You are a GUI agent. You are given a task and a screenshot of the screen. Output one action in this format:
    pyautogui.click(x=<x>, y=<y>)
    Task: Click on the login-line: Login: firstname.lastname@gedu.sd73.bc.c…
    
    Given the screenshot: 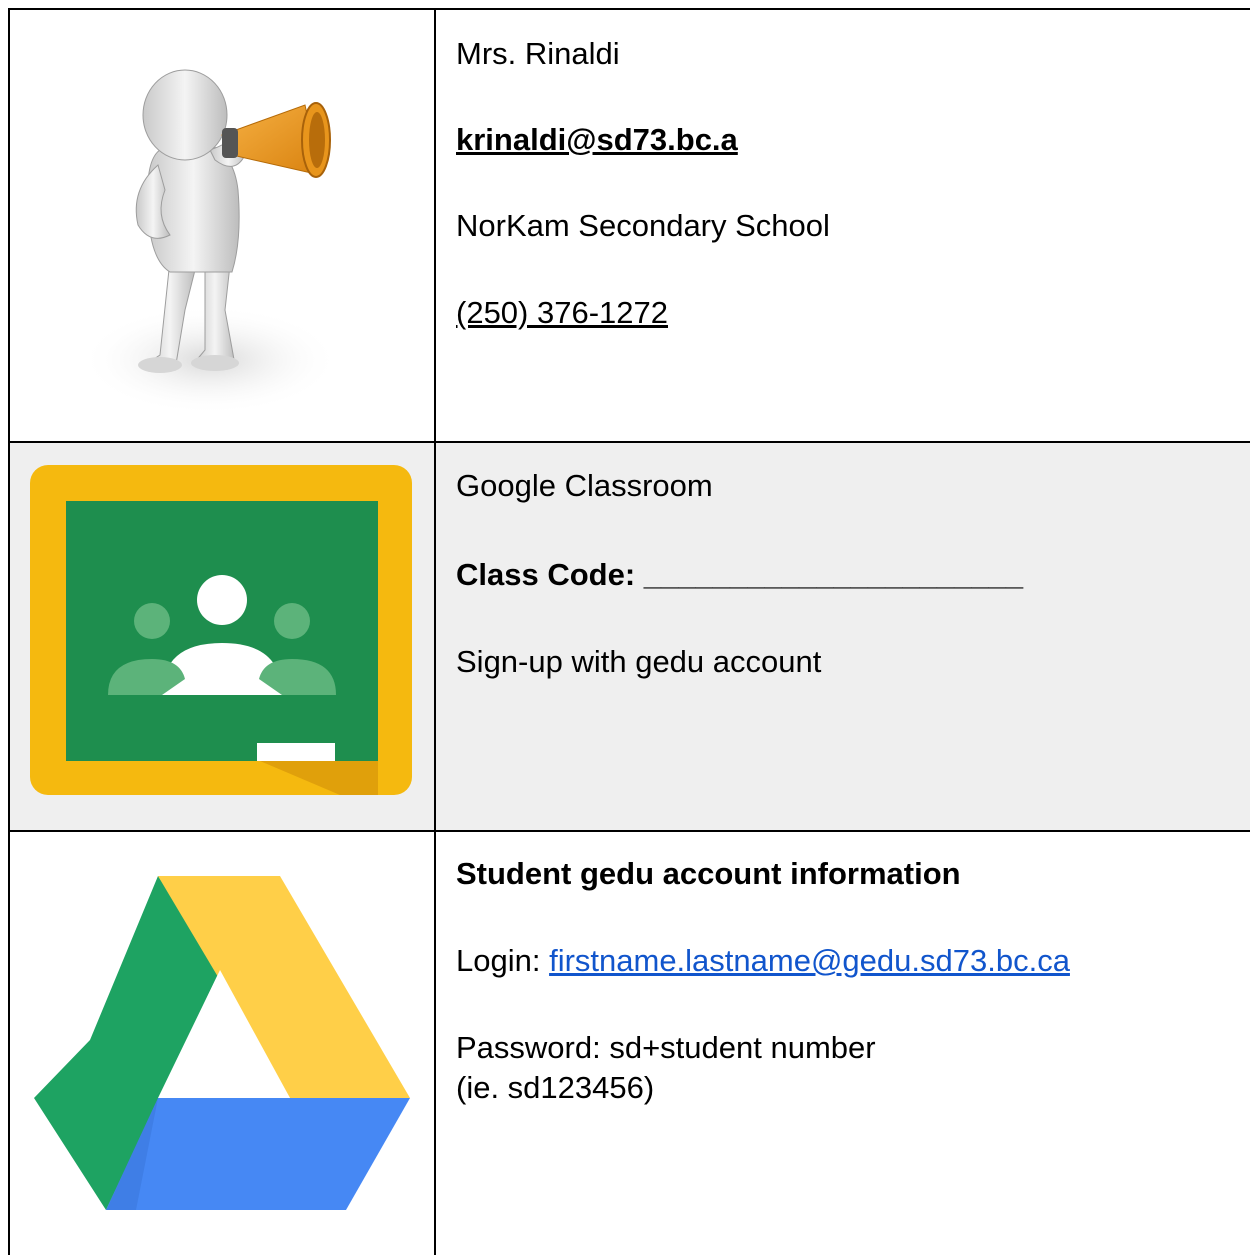 What is the action you would take?
    pyautogui.click(x=763, y=961)
    